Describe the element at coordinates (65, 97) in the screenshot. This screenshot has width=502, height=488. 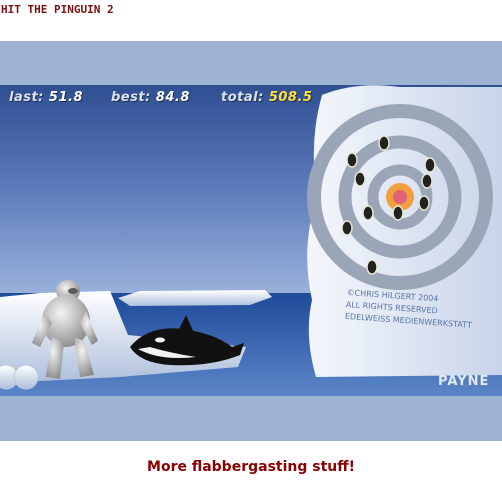
I see `hud-last-value: 51.8` at that location.